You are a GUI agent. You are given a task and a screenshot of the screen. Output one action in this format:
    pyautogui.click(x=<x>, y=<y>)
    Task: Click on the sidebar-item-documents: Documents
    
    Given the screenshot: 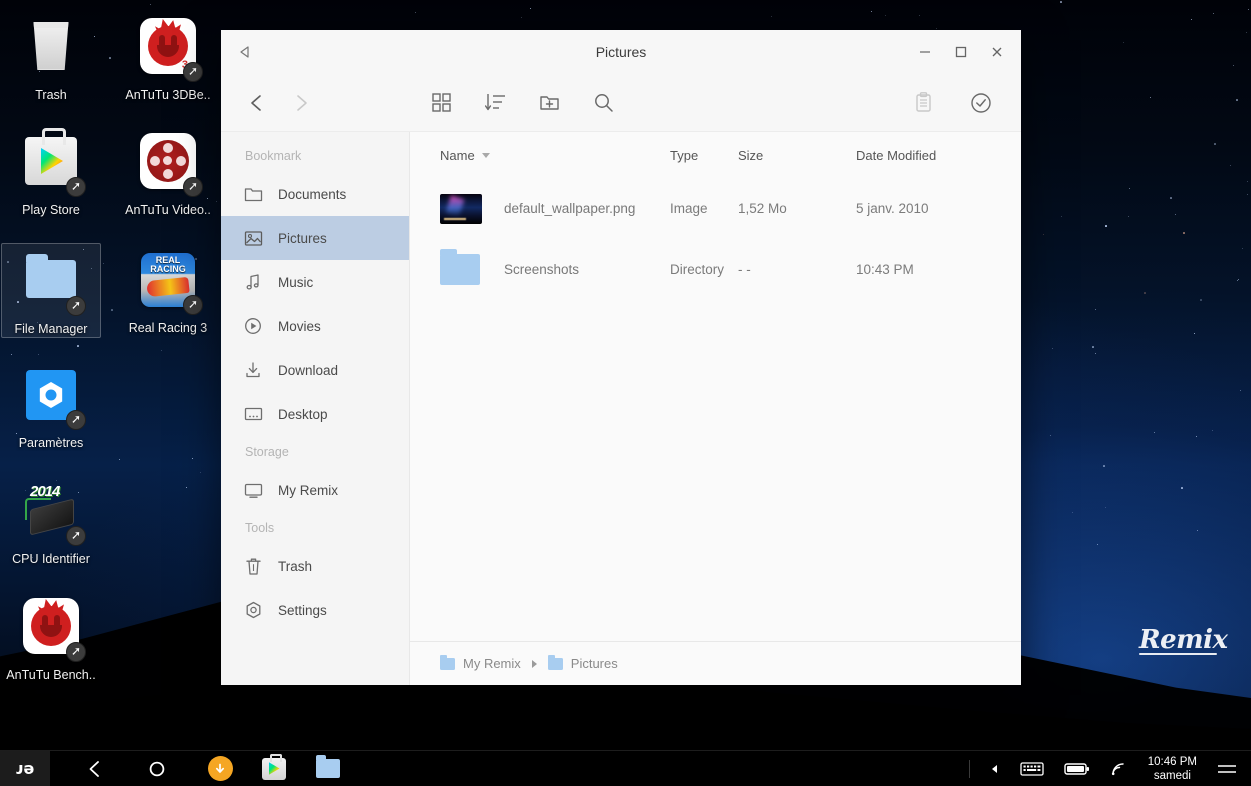 What is the action you would take?
    pyautogui.click(x=315, y=194)
    